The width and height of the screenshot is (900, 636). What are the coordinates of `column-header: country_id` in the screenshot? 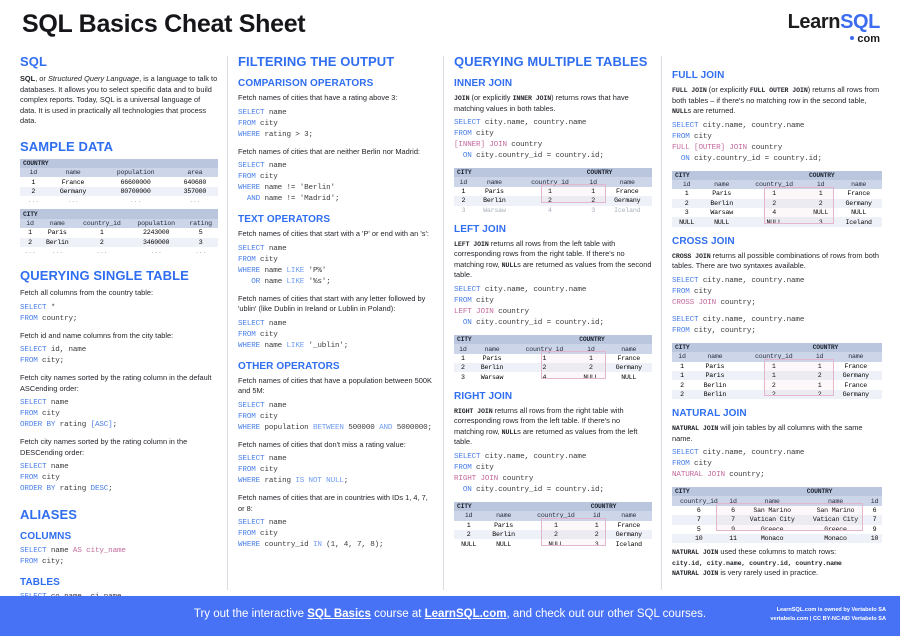 It's located at (699, 501).